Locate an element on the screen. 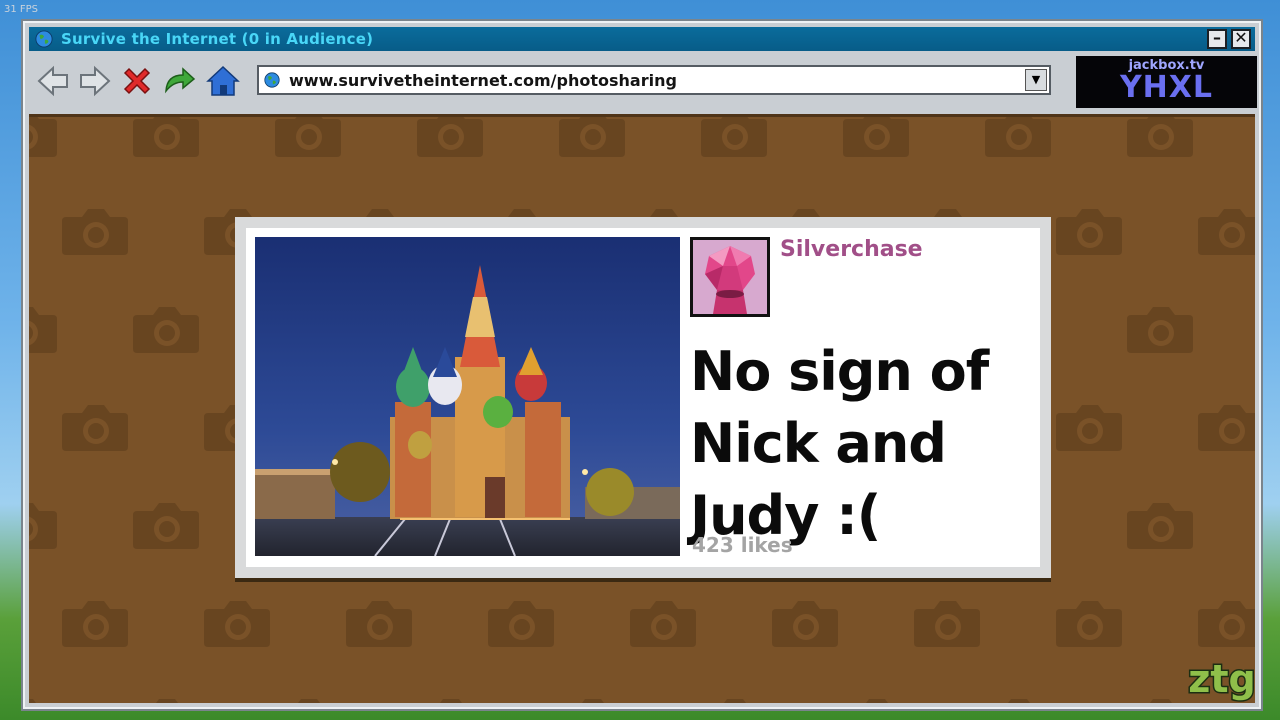 This screenshot has width=1280, height=720. ztg-watermark-logo: ztg is located at coordinates (1222, 679).